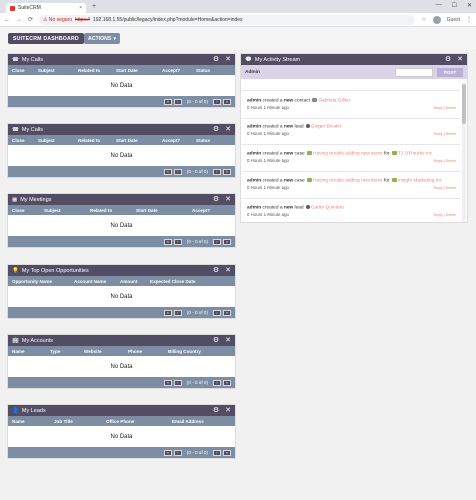 This screenshot has width=476, height=500. What do you see at coordinates (454, 5) in the screenshot?
I see `maximize-button: ☐` at bounding box center [454, 5].